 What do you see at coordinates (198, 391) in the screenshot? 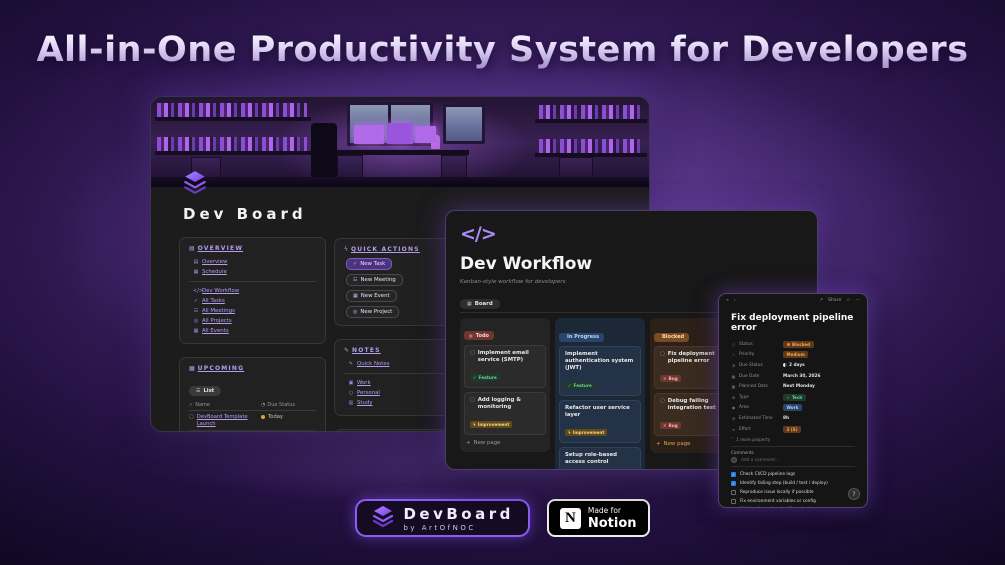
I see `list-icon: ☰` at bounding box center [198, 391].